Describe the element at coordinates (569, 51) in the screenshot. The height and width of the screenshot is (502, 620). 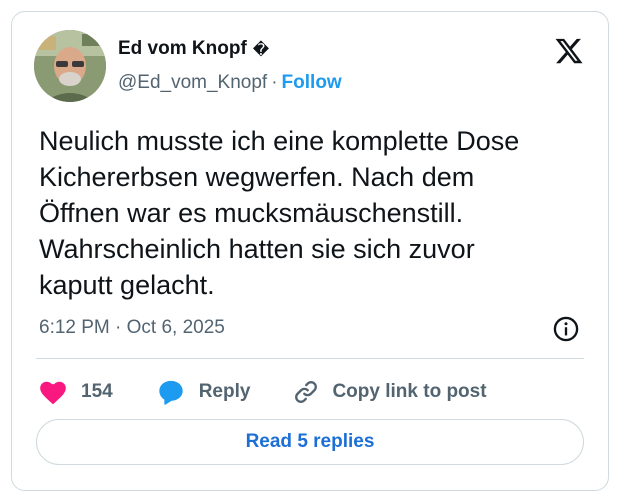
I see `x-logo-icon` at that location.